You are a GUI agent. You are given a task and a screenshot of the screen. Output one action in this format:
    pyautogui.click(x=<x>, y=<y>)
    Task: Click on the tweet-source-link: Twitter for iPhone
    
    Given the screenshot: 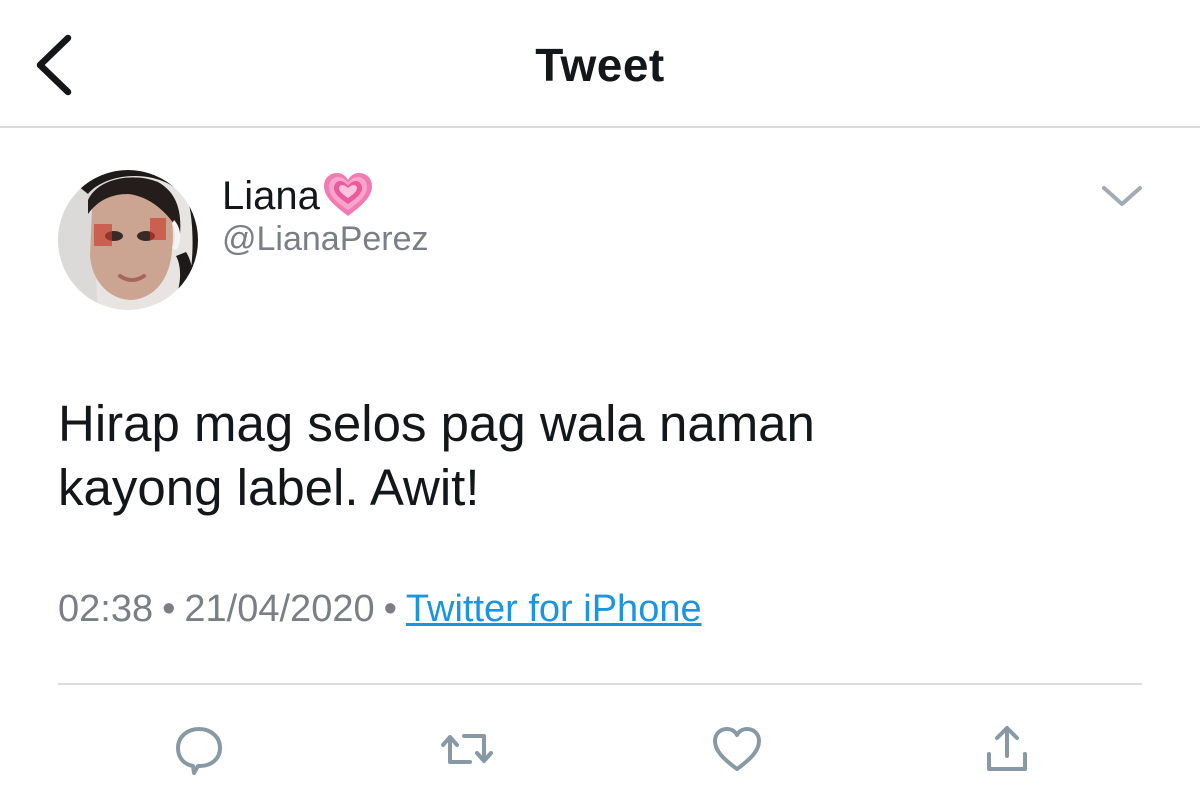 What is the action you would take?
    pyautogui.click(x=554, y=609)
    